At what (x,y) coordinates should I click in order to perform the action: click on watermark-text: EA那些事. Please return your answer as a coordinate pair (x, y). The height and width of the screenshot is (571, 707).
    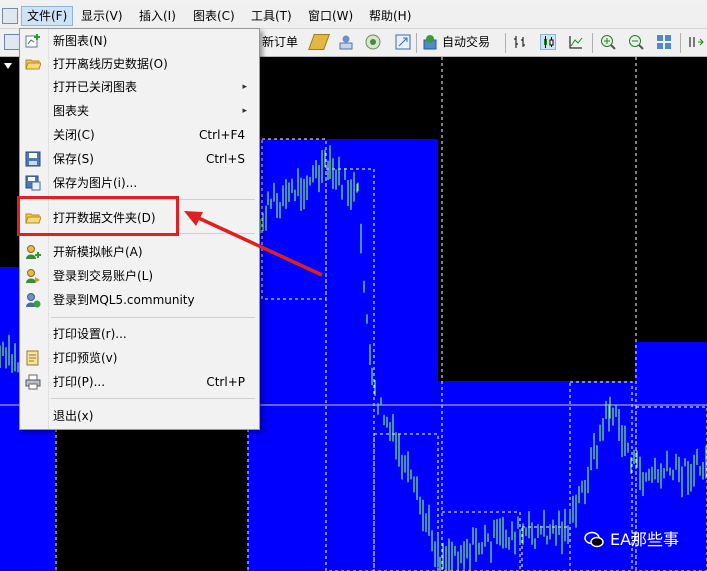
    Looking at the image, I should click on (645, 539).